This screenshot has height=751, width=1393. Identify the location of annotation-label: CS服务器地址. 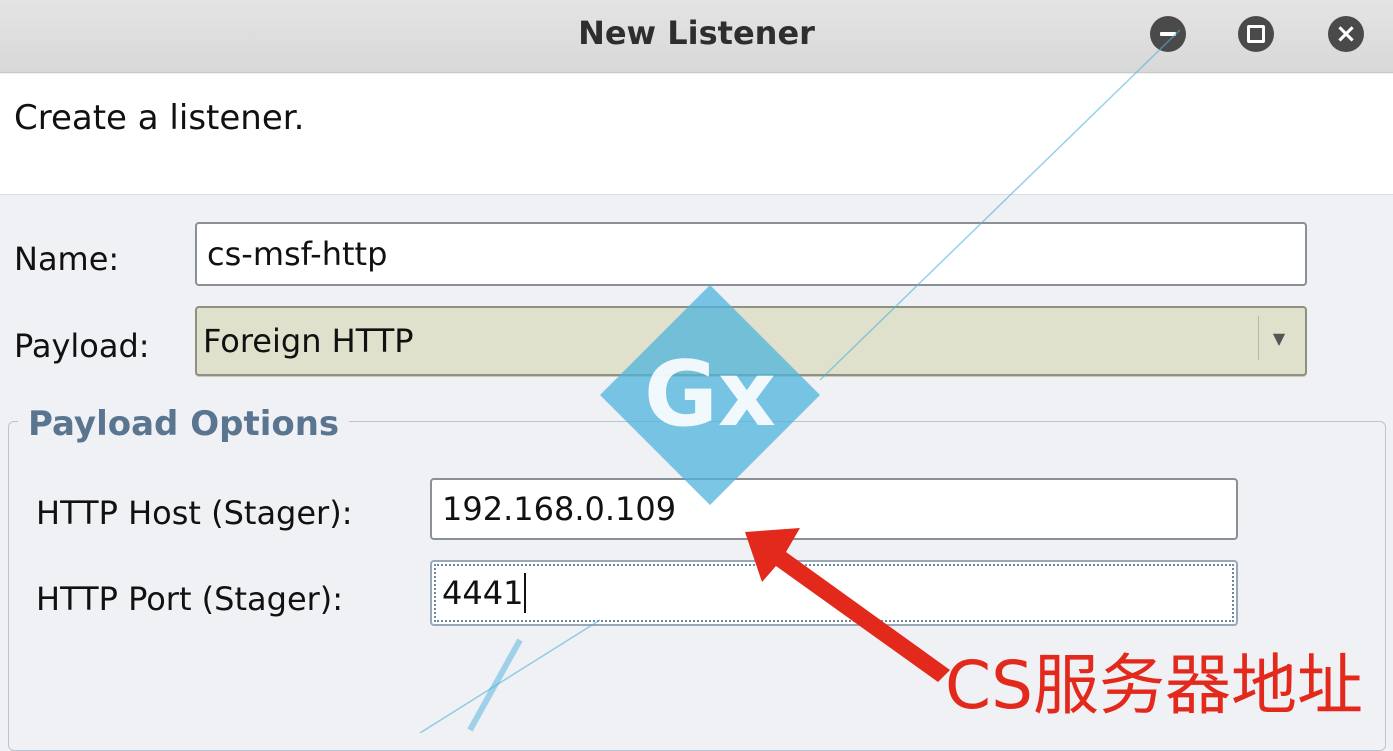
(1154, 685).